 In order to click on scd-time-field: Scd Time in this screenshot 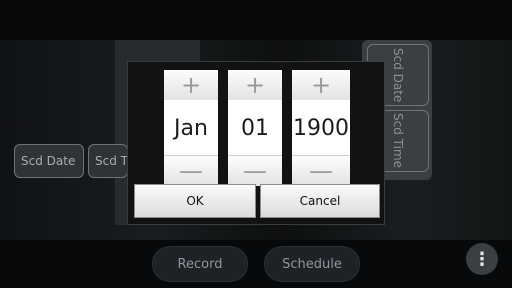, I will do `click(108, 161)`.